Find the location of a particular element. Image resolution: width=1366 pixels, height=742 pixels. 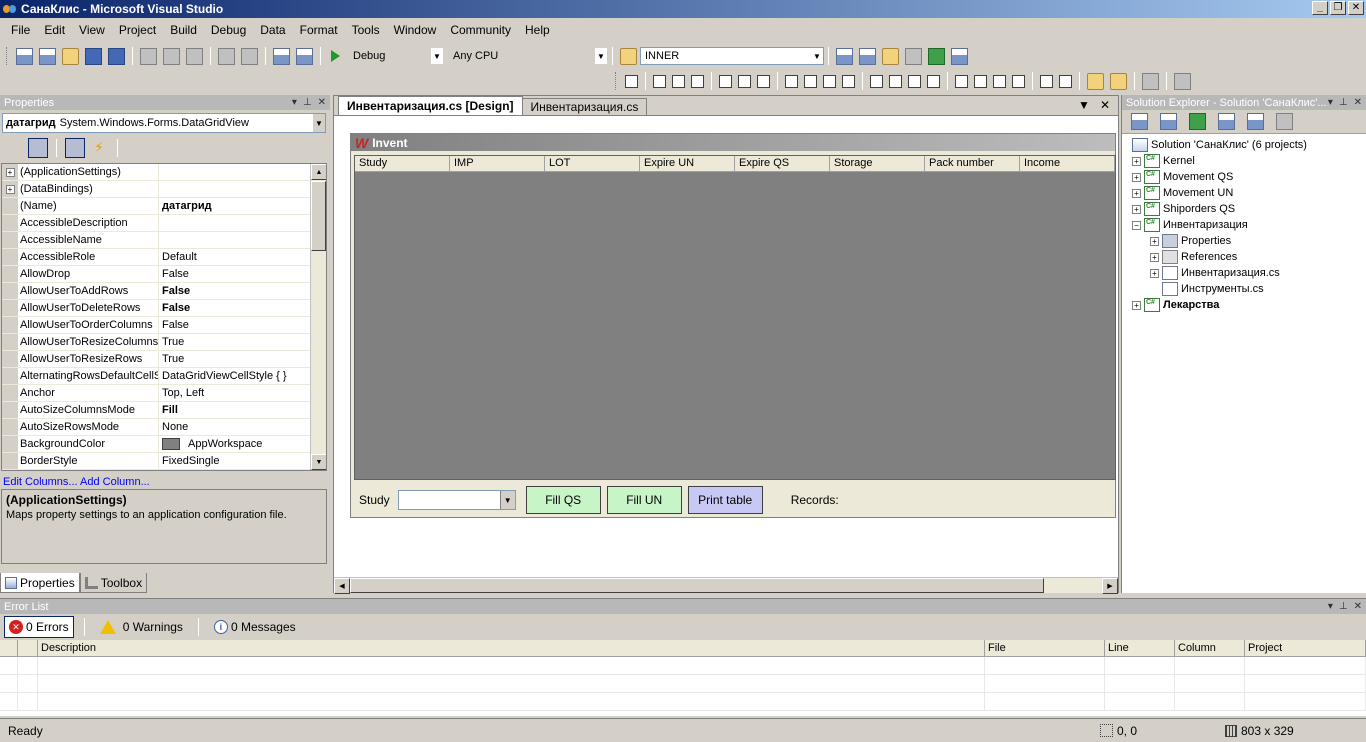

properties-icon is located at coordinates (1139, 121).